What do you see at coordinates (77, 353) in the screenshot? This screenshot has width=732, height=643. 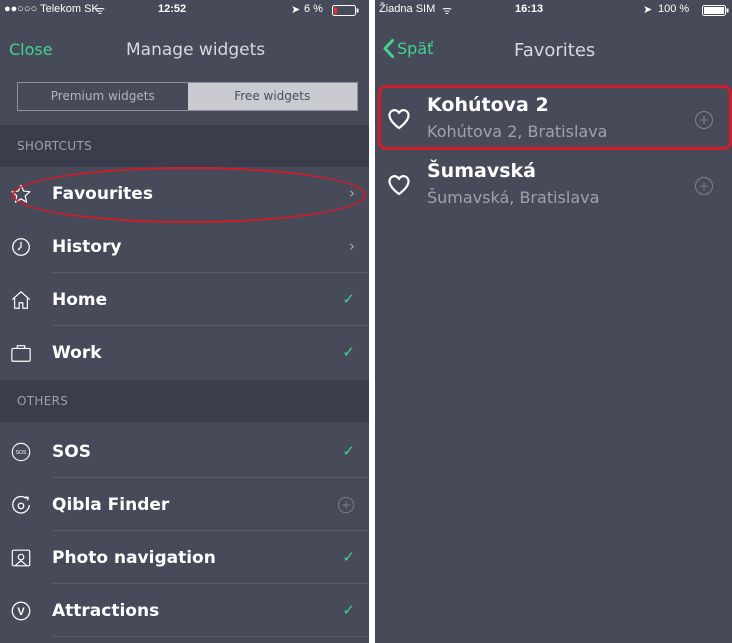 I see `widget-label: Work` at bounding box center [77, 353].